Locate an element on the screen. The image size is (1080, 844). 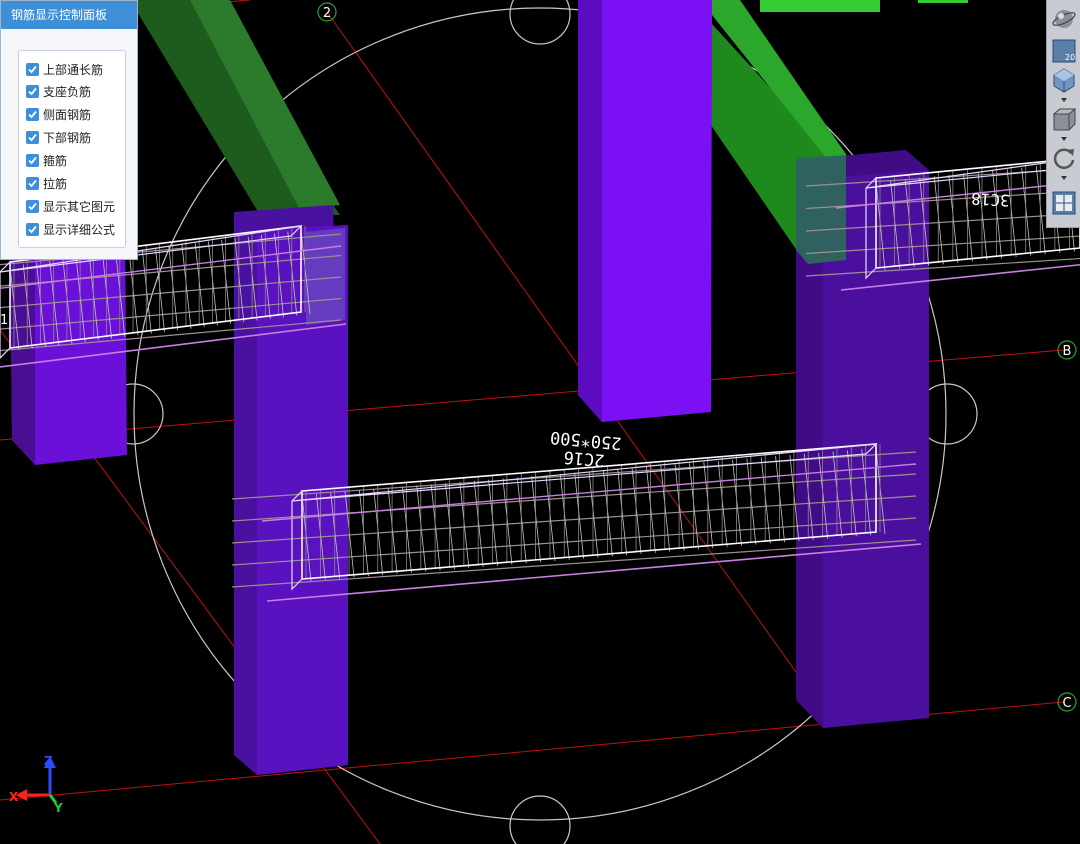
3d-cube-icon is located at coordinates (1064, 80).